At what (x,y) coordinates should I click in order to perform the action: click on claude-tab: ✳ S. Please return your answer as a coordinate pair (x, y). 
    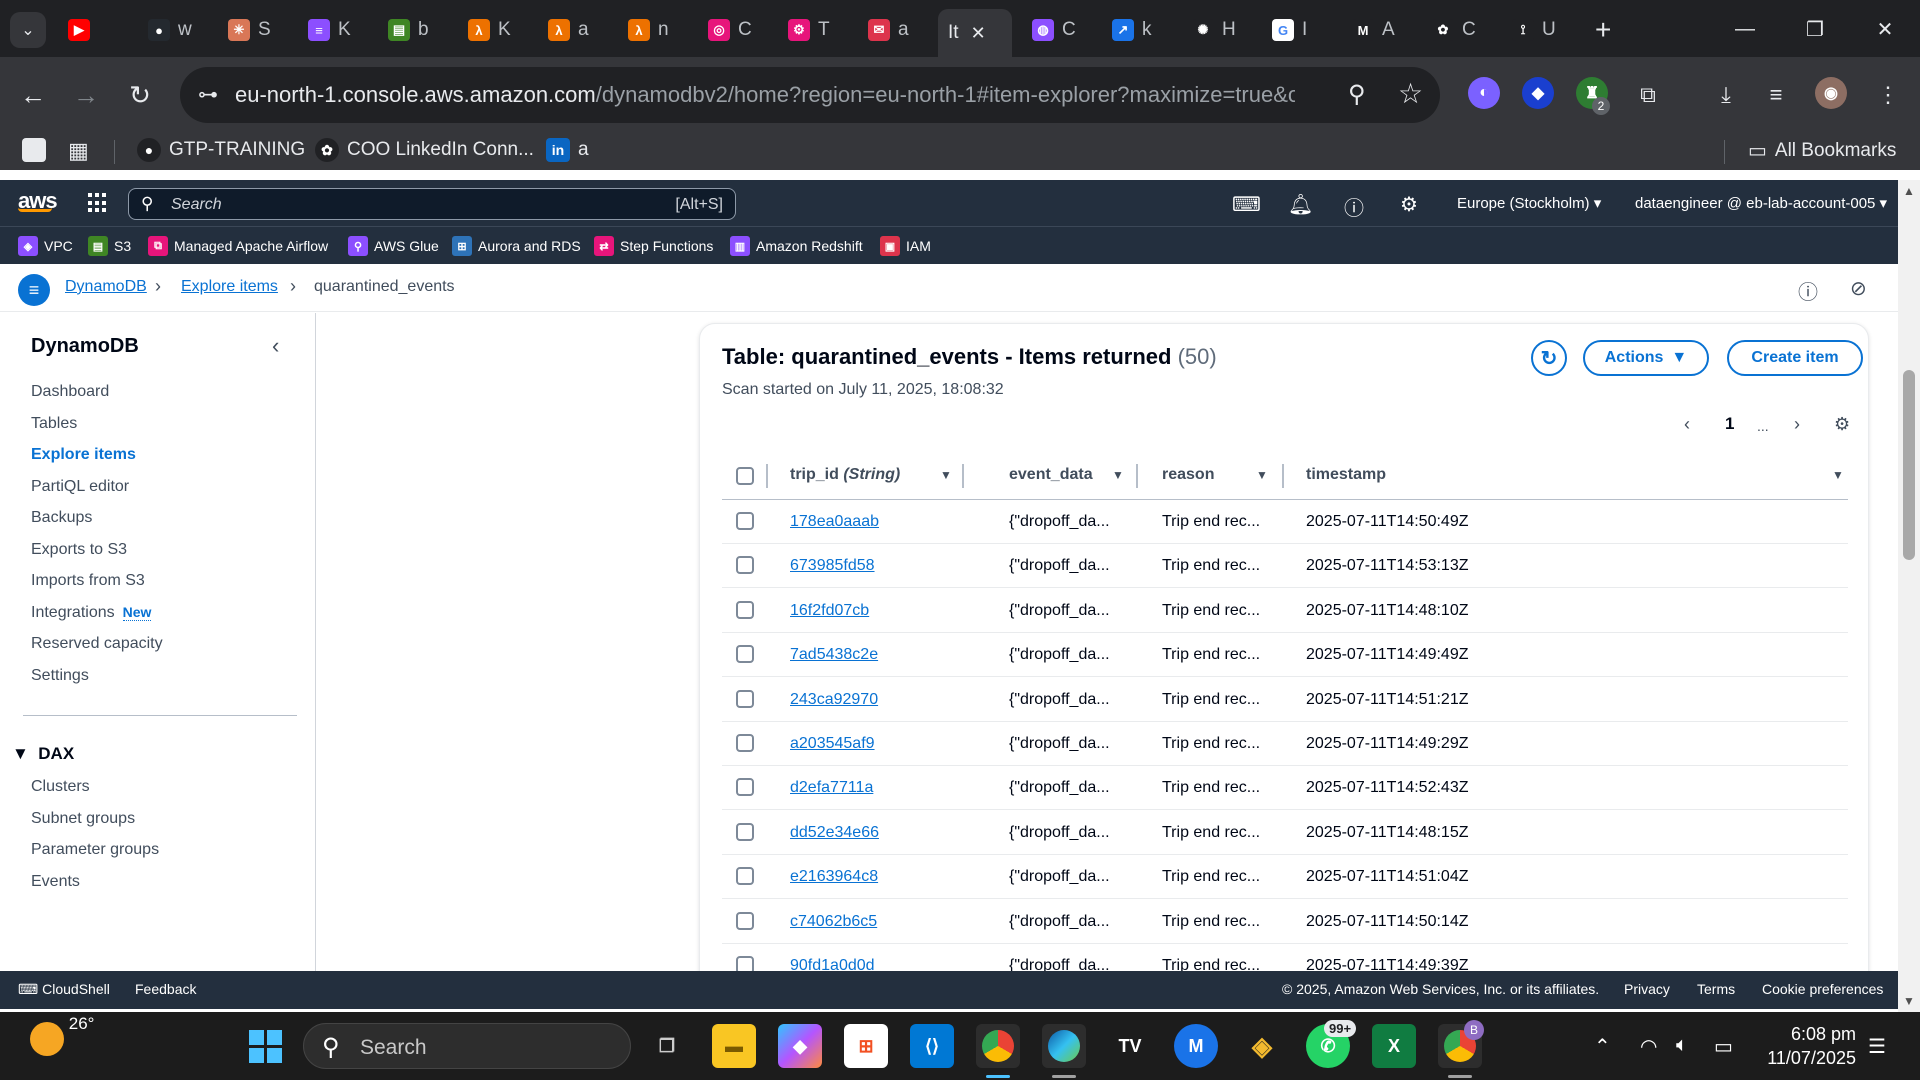
    Looking at the image, I should click on (254, 30).